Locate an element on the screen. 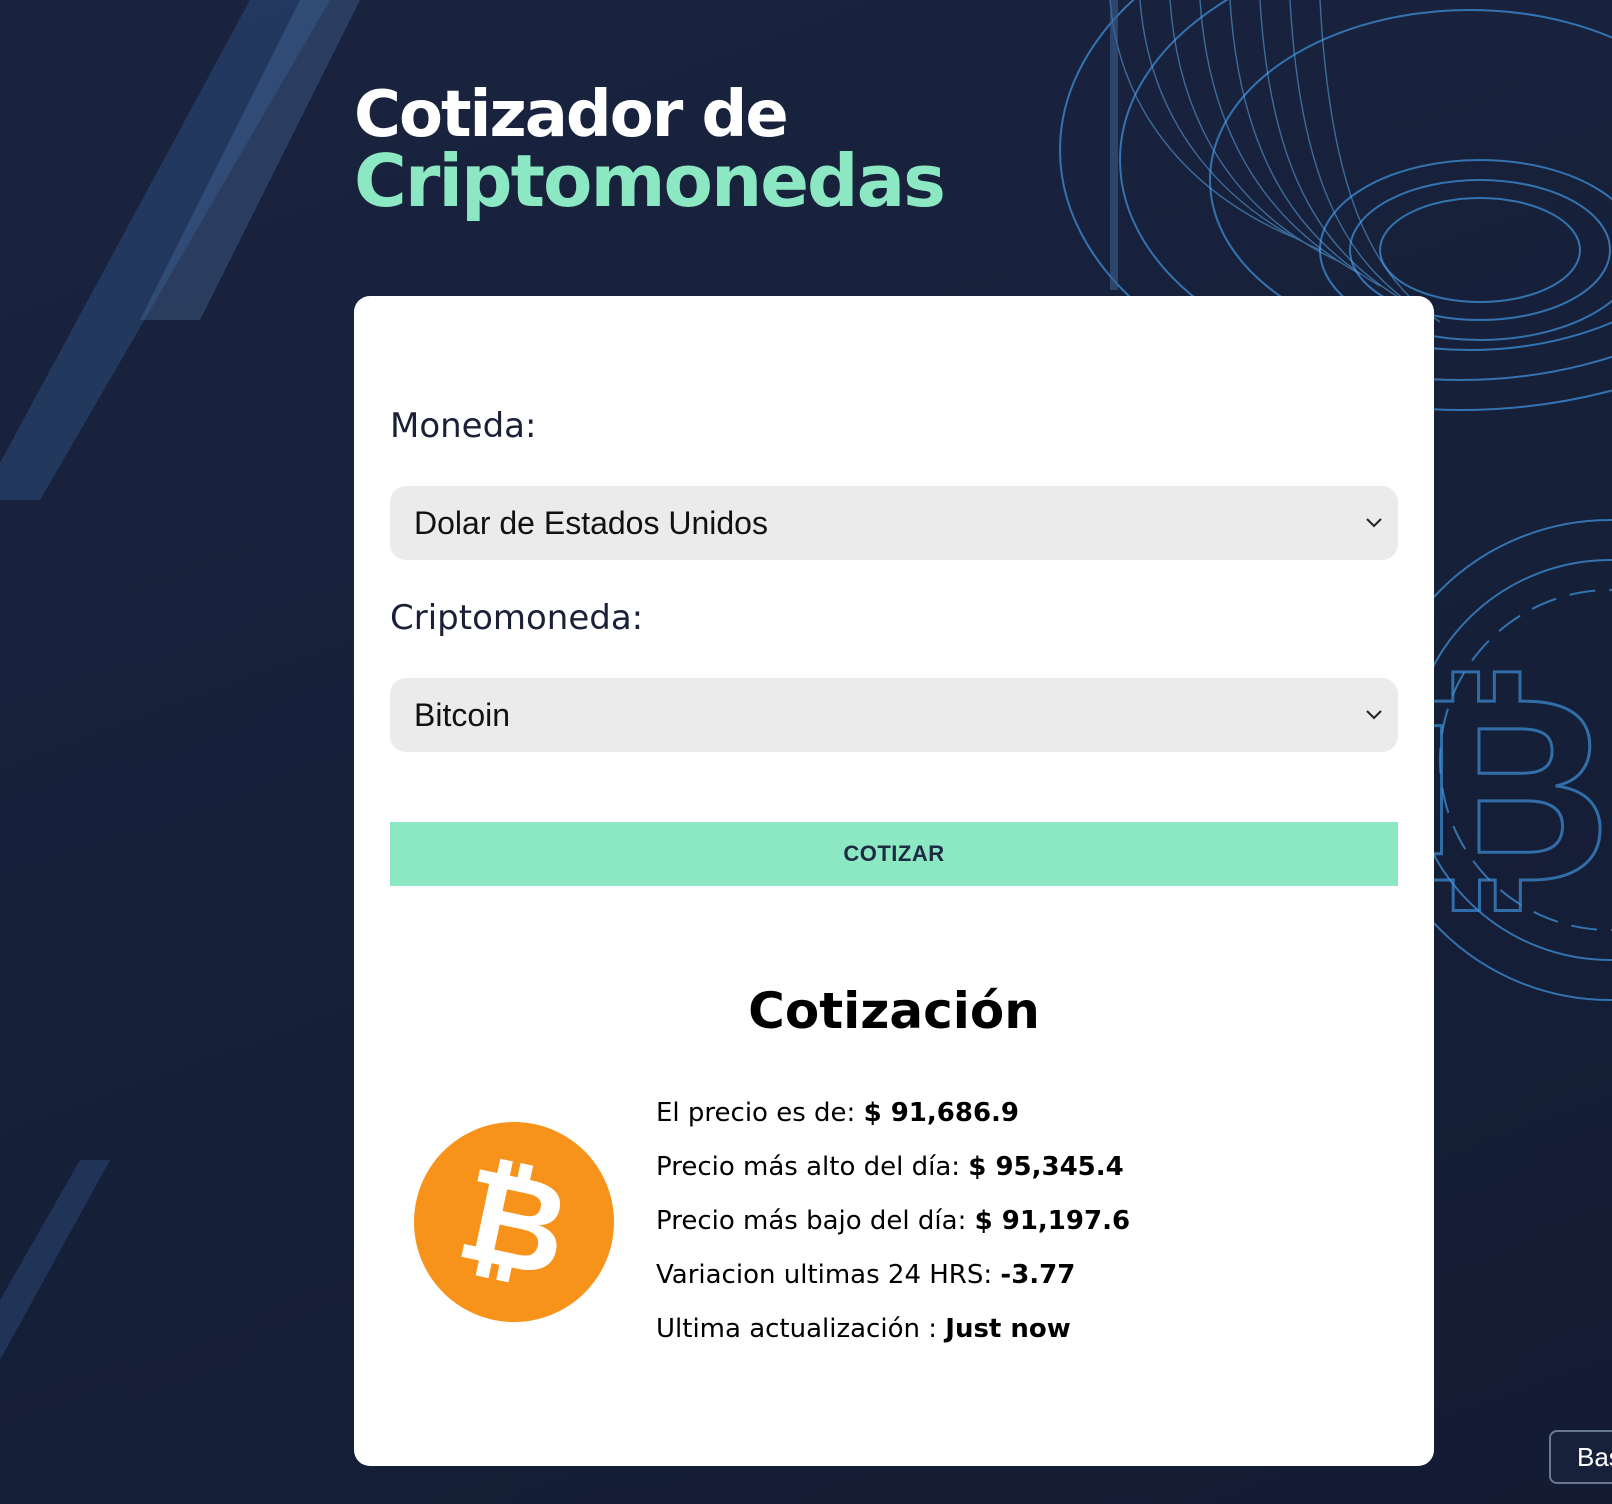 This screenshot has width=1612, height=1504. price-value: $ 91,686.9 is located at coordinates (941, 1113).